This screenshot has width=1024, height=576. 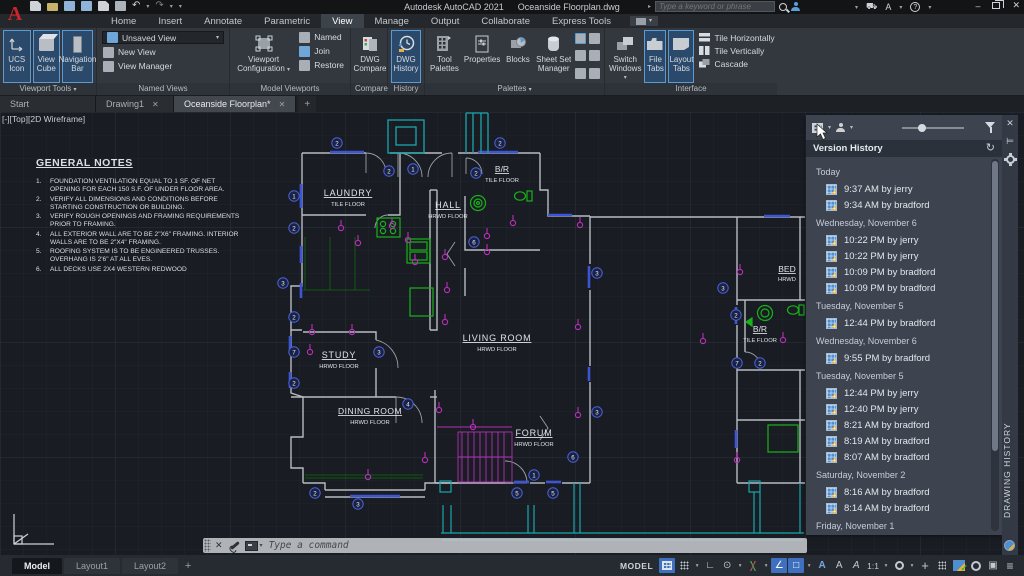 I want to click on osnap-toggle: □, so click(x=796, y=565).